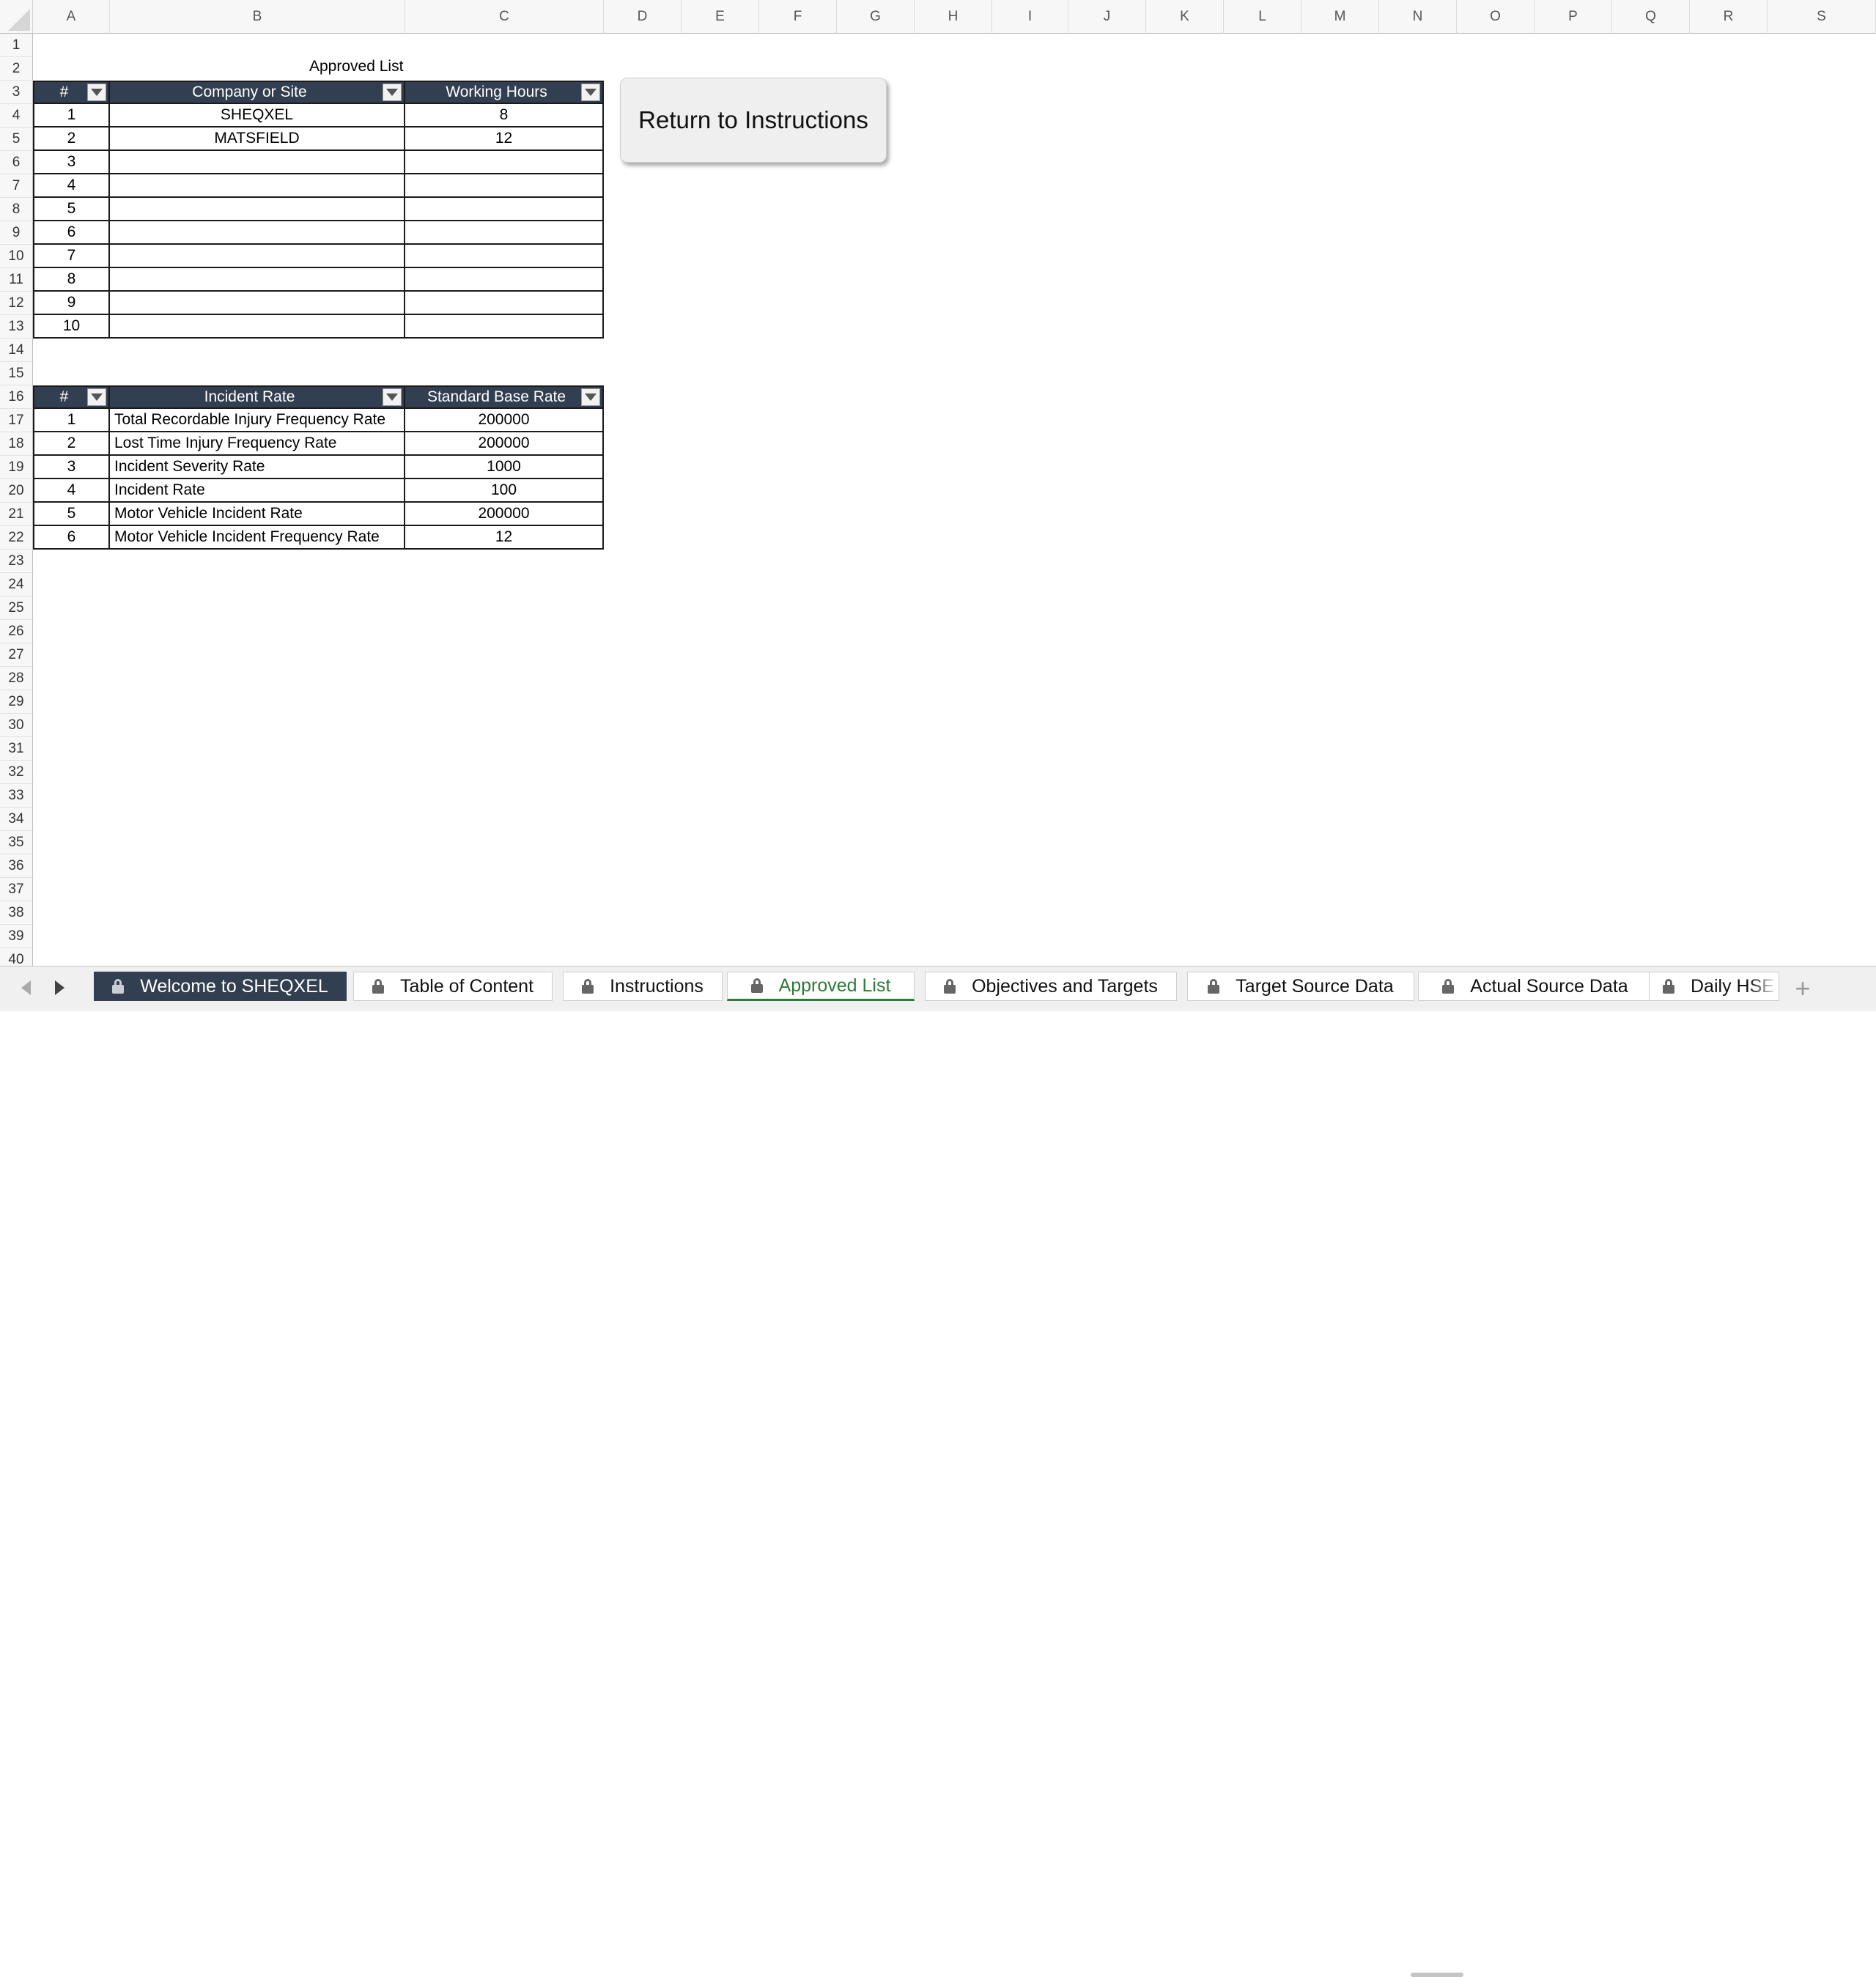  I want to click on sheet-tab: Objectives and Targets, so click(1051, 986).